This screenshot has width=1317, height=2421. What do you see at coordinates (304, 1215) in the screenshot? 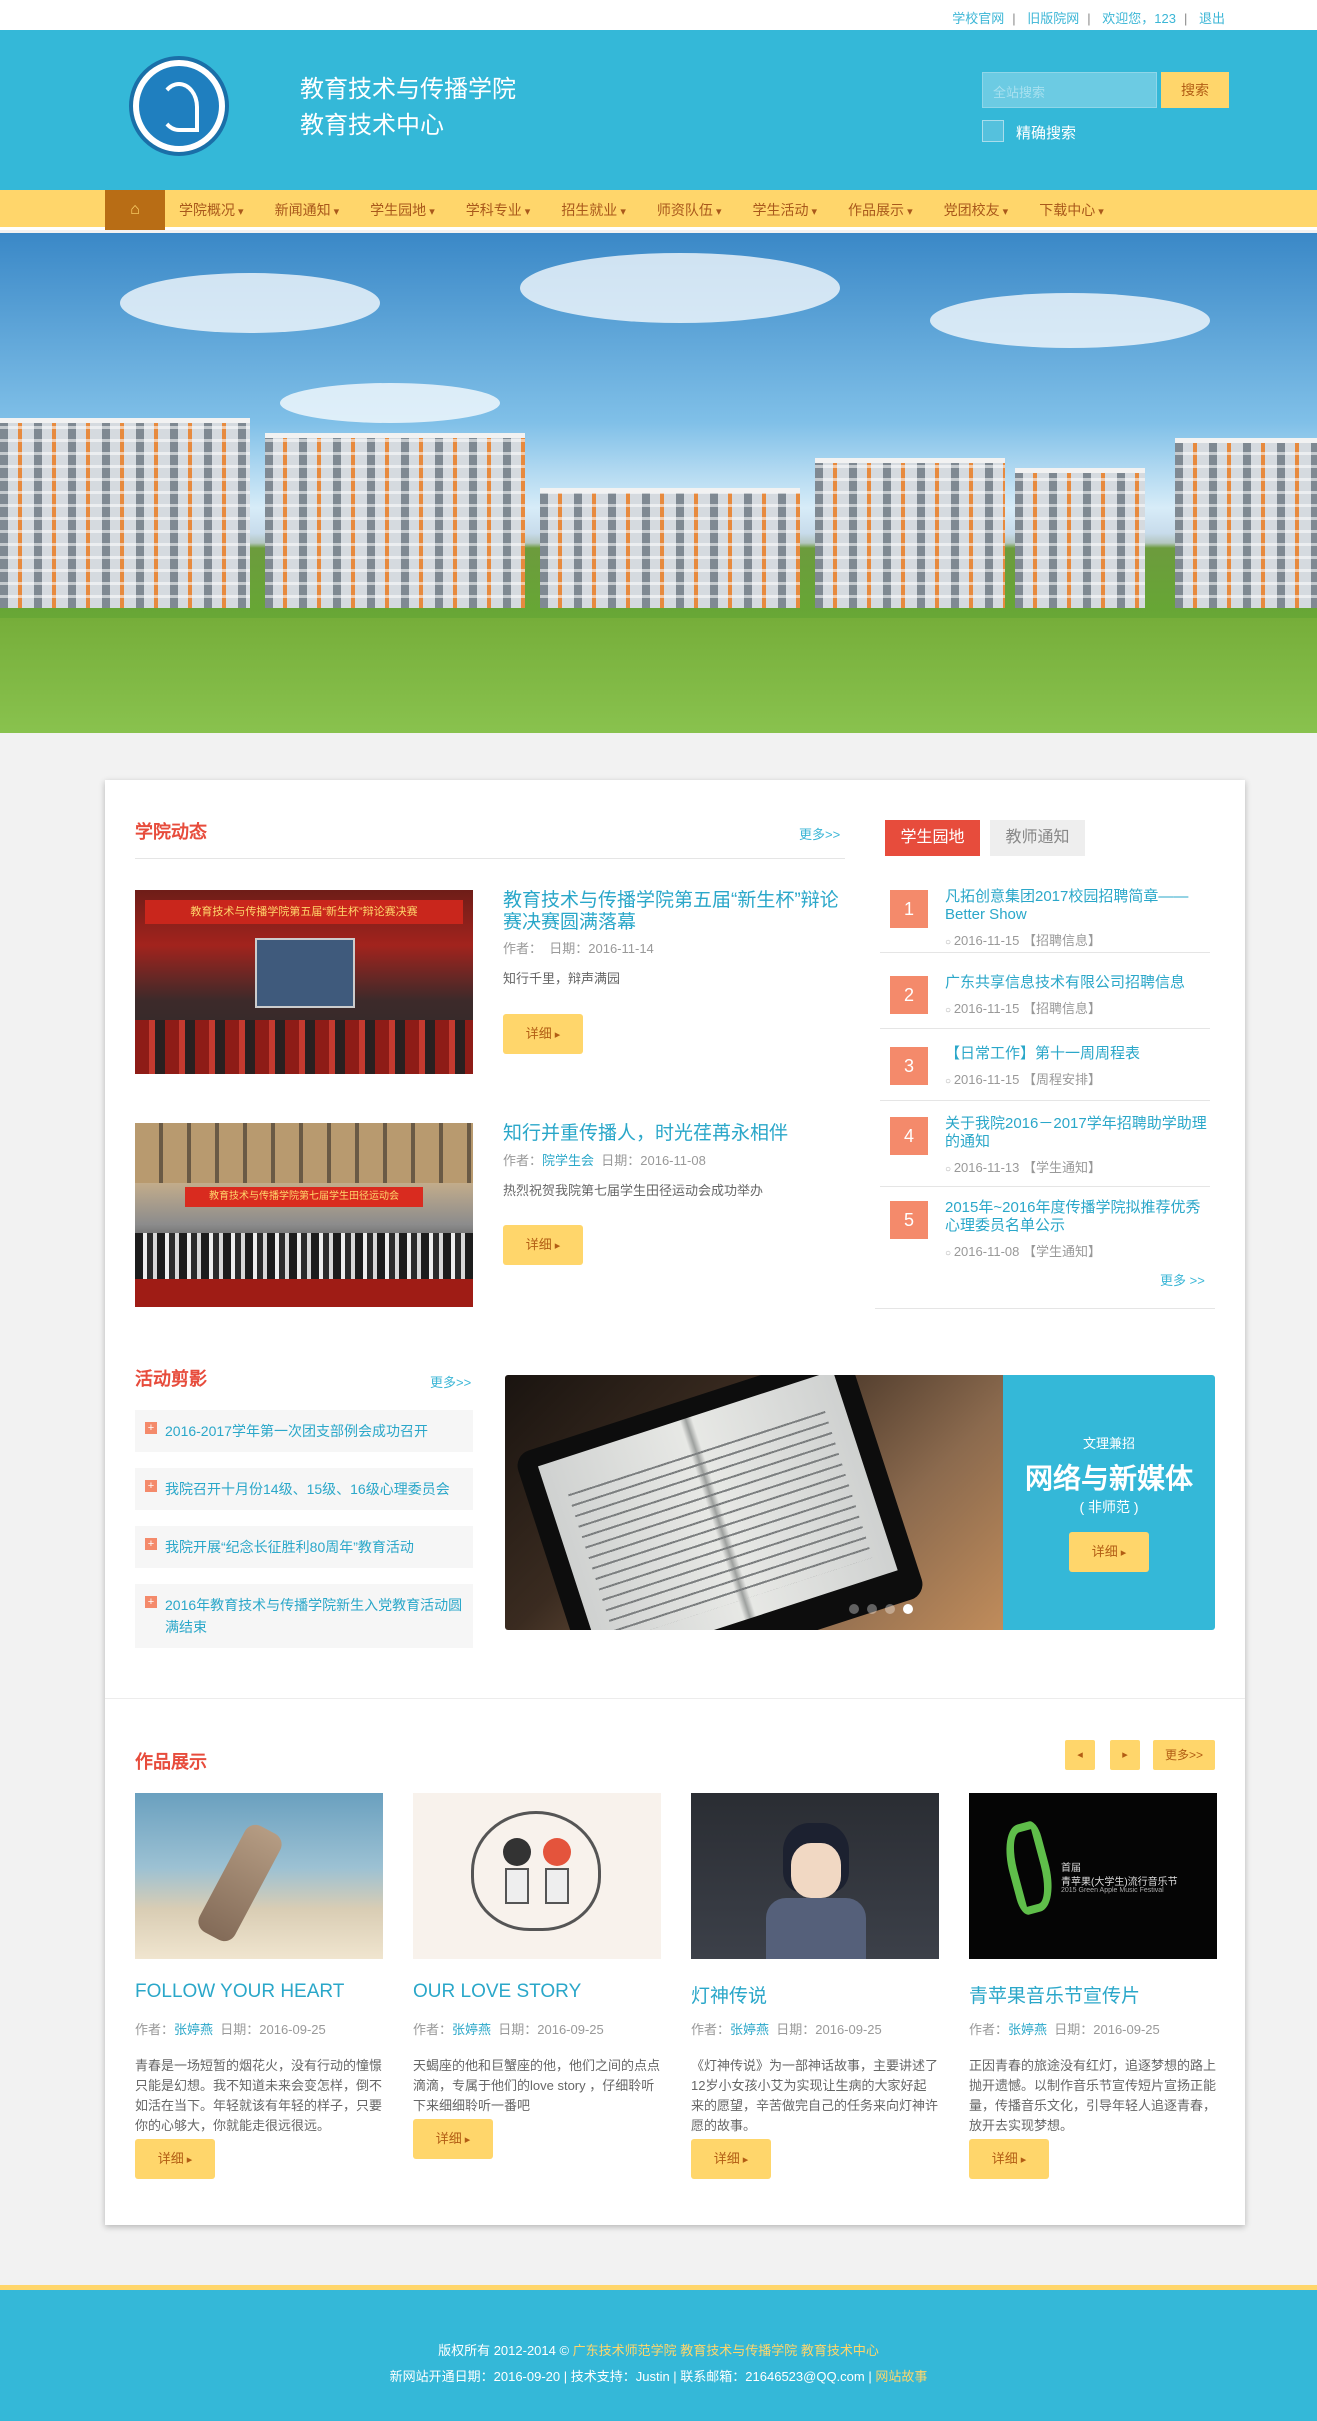
I see `news-thumbnail-sports-meet: 教育技术与传播学院第七届学生田径运动会` at bounding box center [304, 1215].